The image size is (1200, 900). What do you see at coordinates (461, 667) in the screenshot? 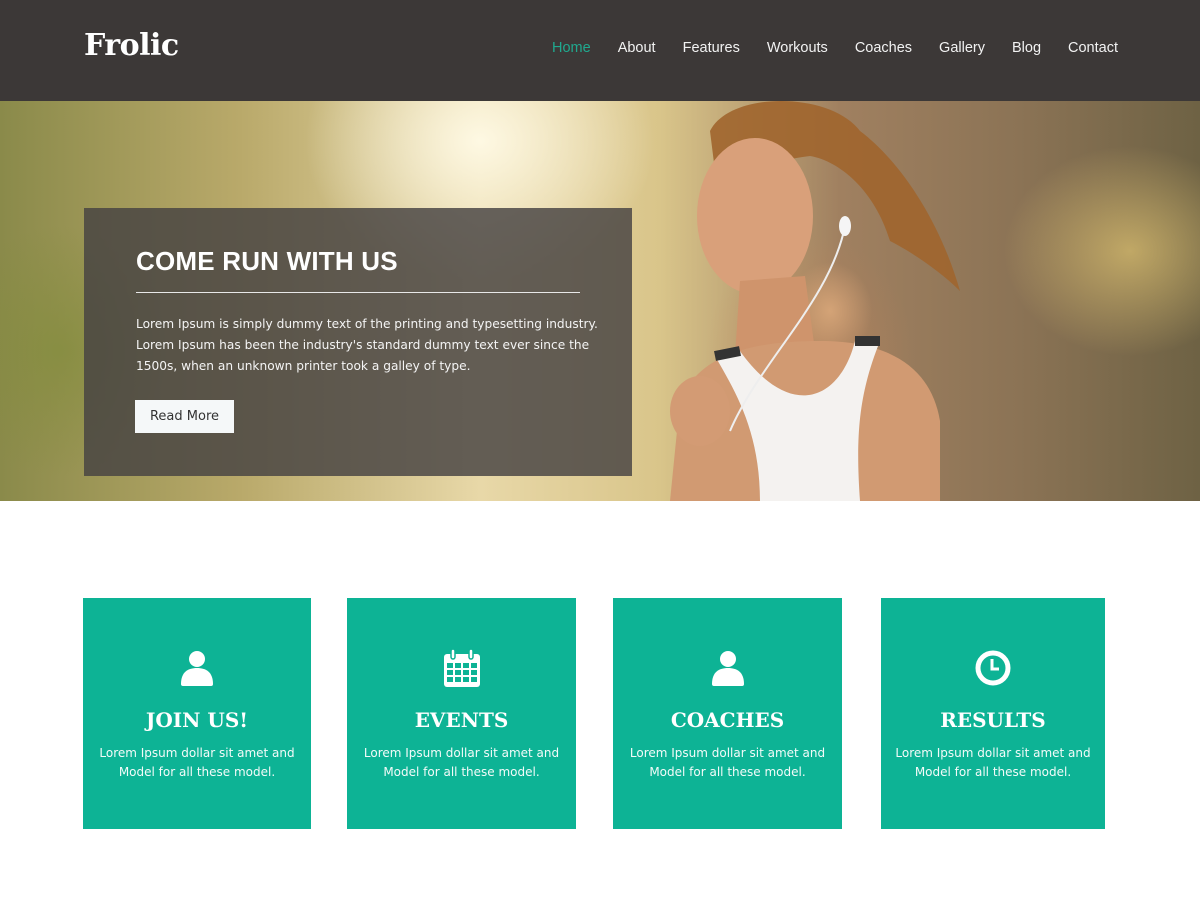
I see `calendar-icon` at bounding box center [461, 667].